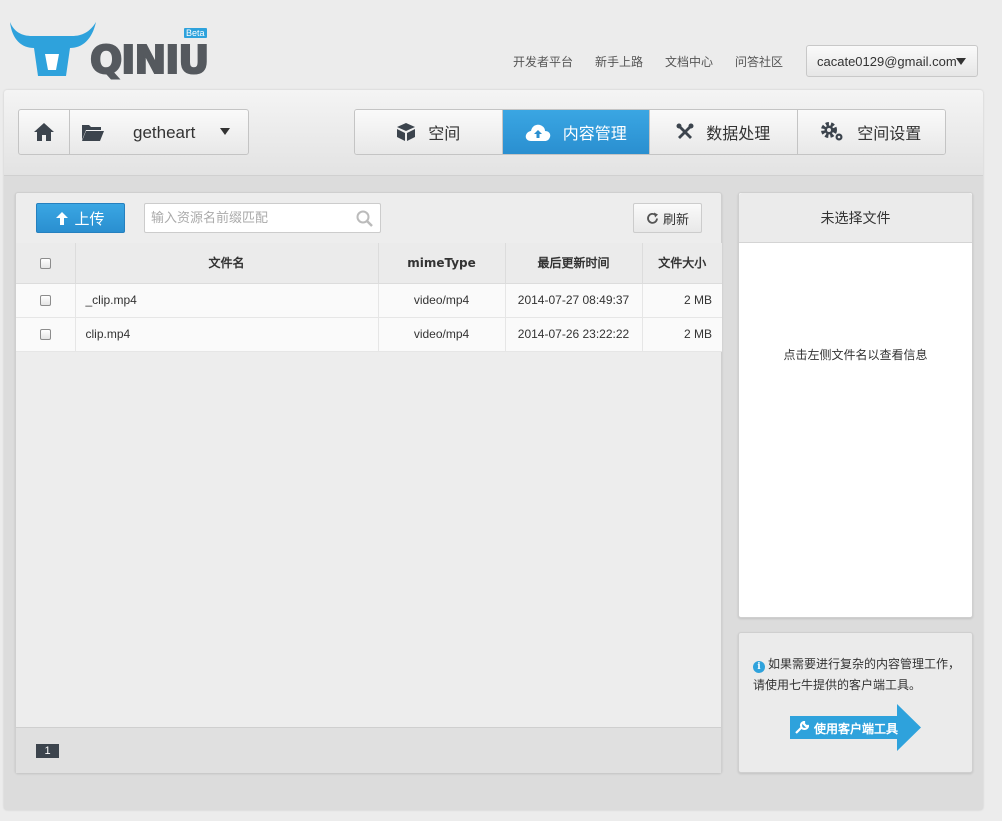 Image resolution: width=1002 pixels, height=821 pixels. I want to click on refresh-button: 刷新, so click(667, 218).